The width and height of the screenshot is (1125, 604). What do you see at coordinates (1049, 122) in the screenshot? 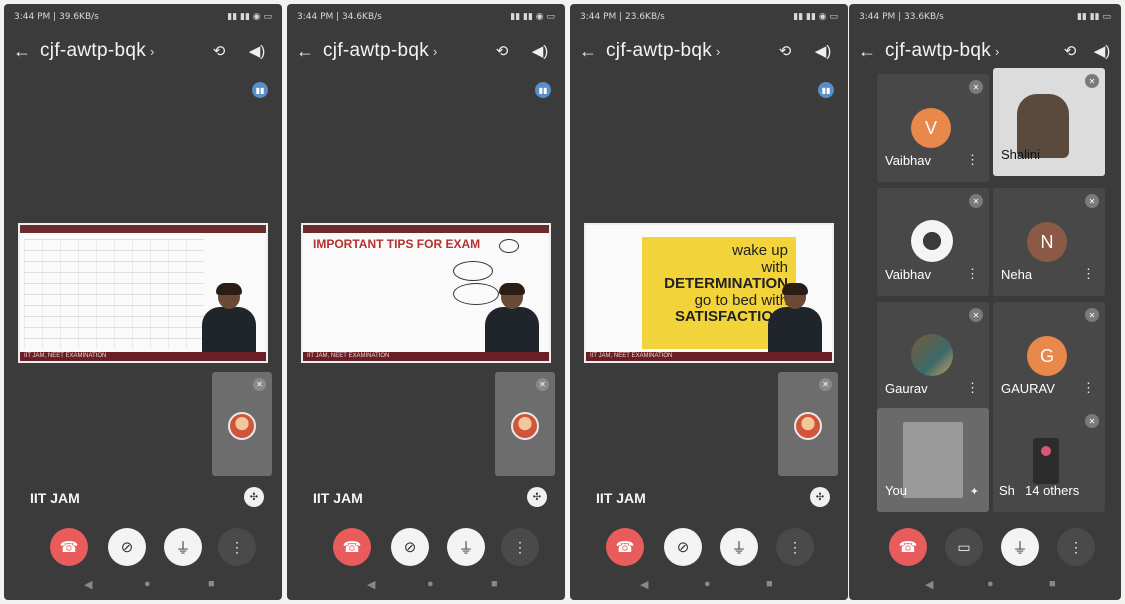
I see `participant-tile: ✕ Shalini` at bounding box center [1049, 122].